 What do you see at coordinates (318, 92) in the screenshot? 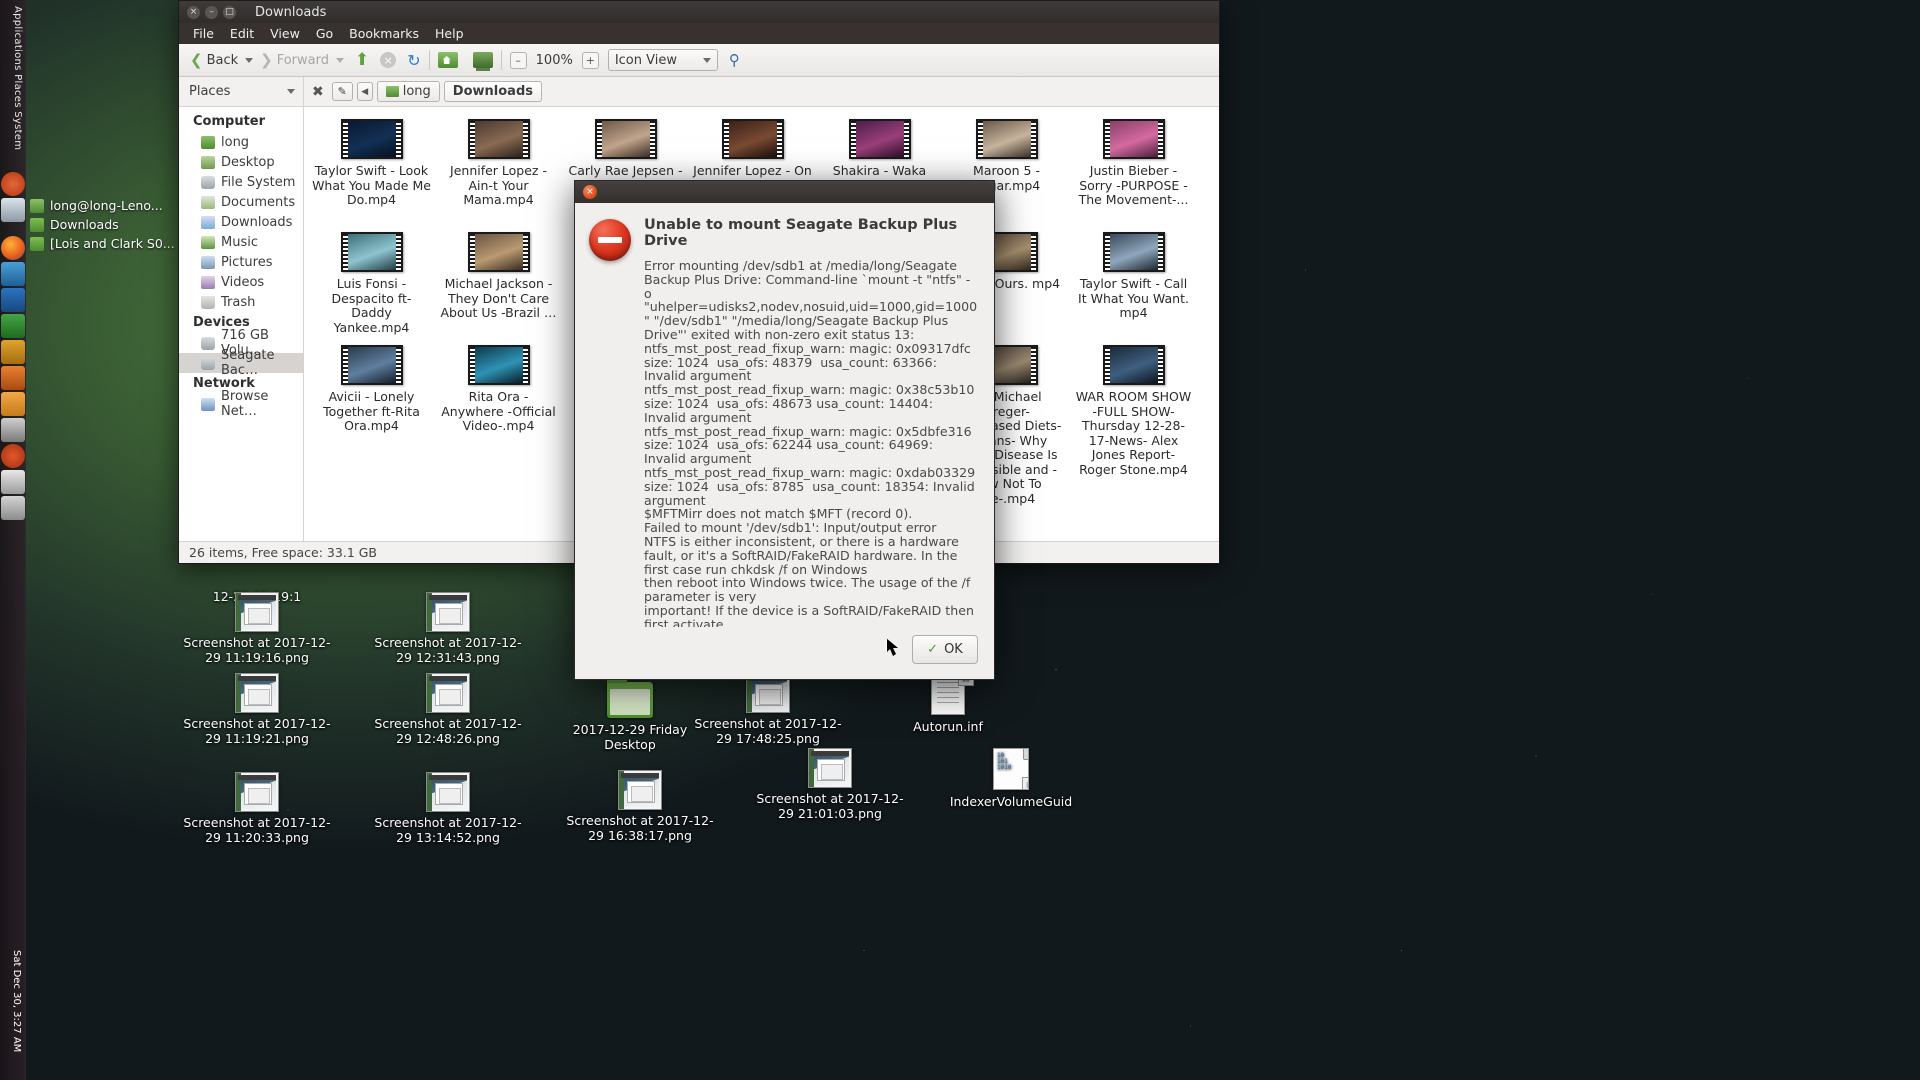
I see `close-icon: ✖` at bounding box center [318, 92].